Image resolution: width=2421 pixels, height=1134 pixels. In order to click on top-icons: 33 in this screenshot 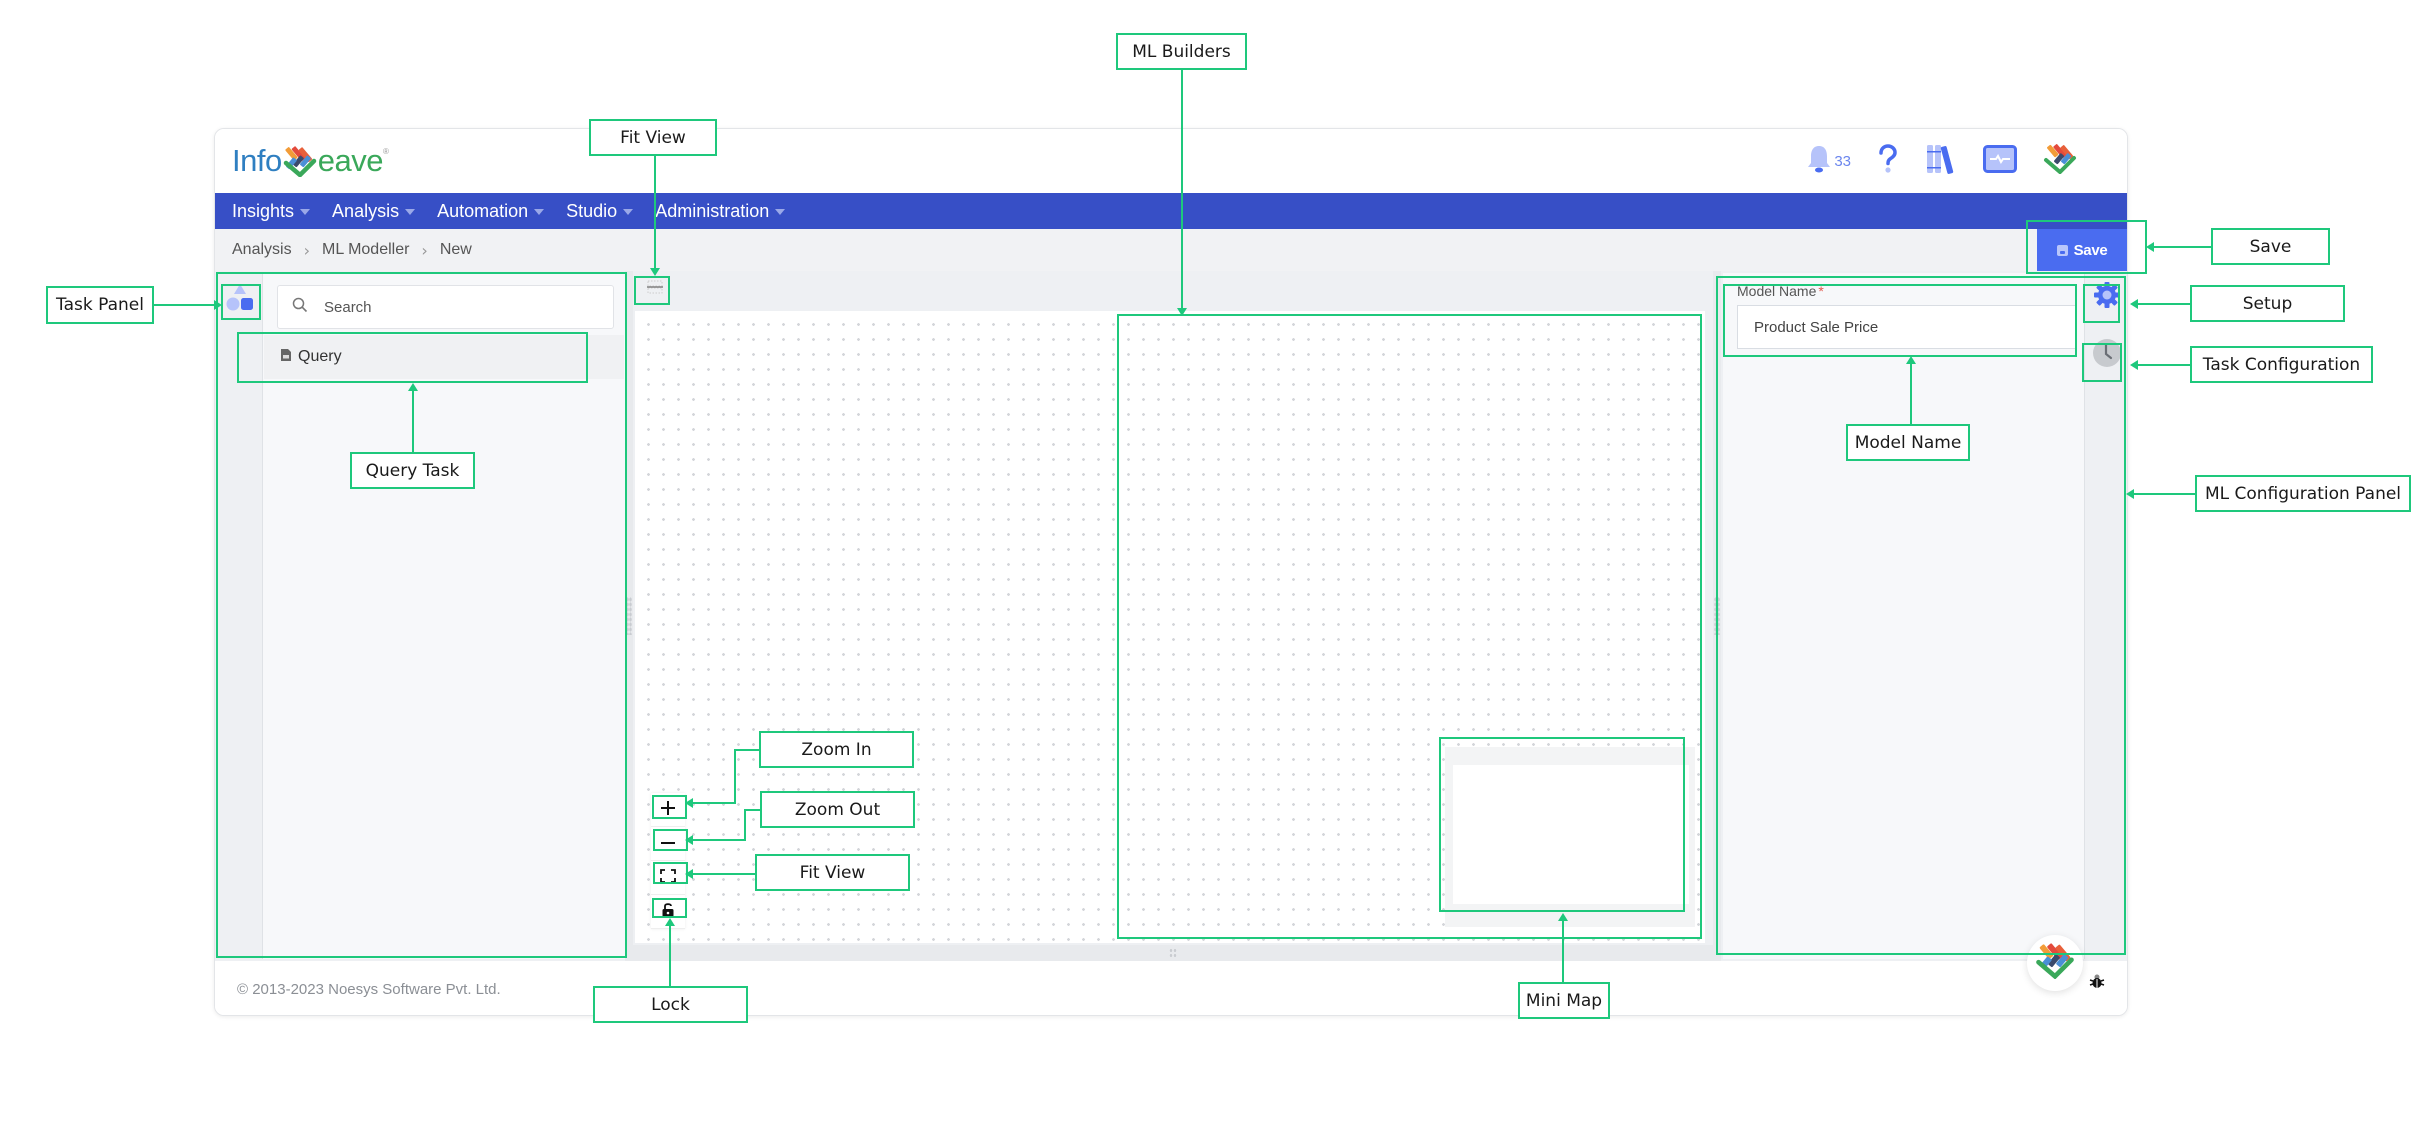, I will do `click(1941, 161)`.